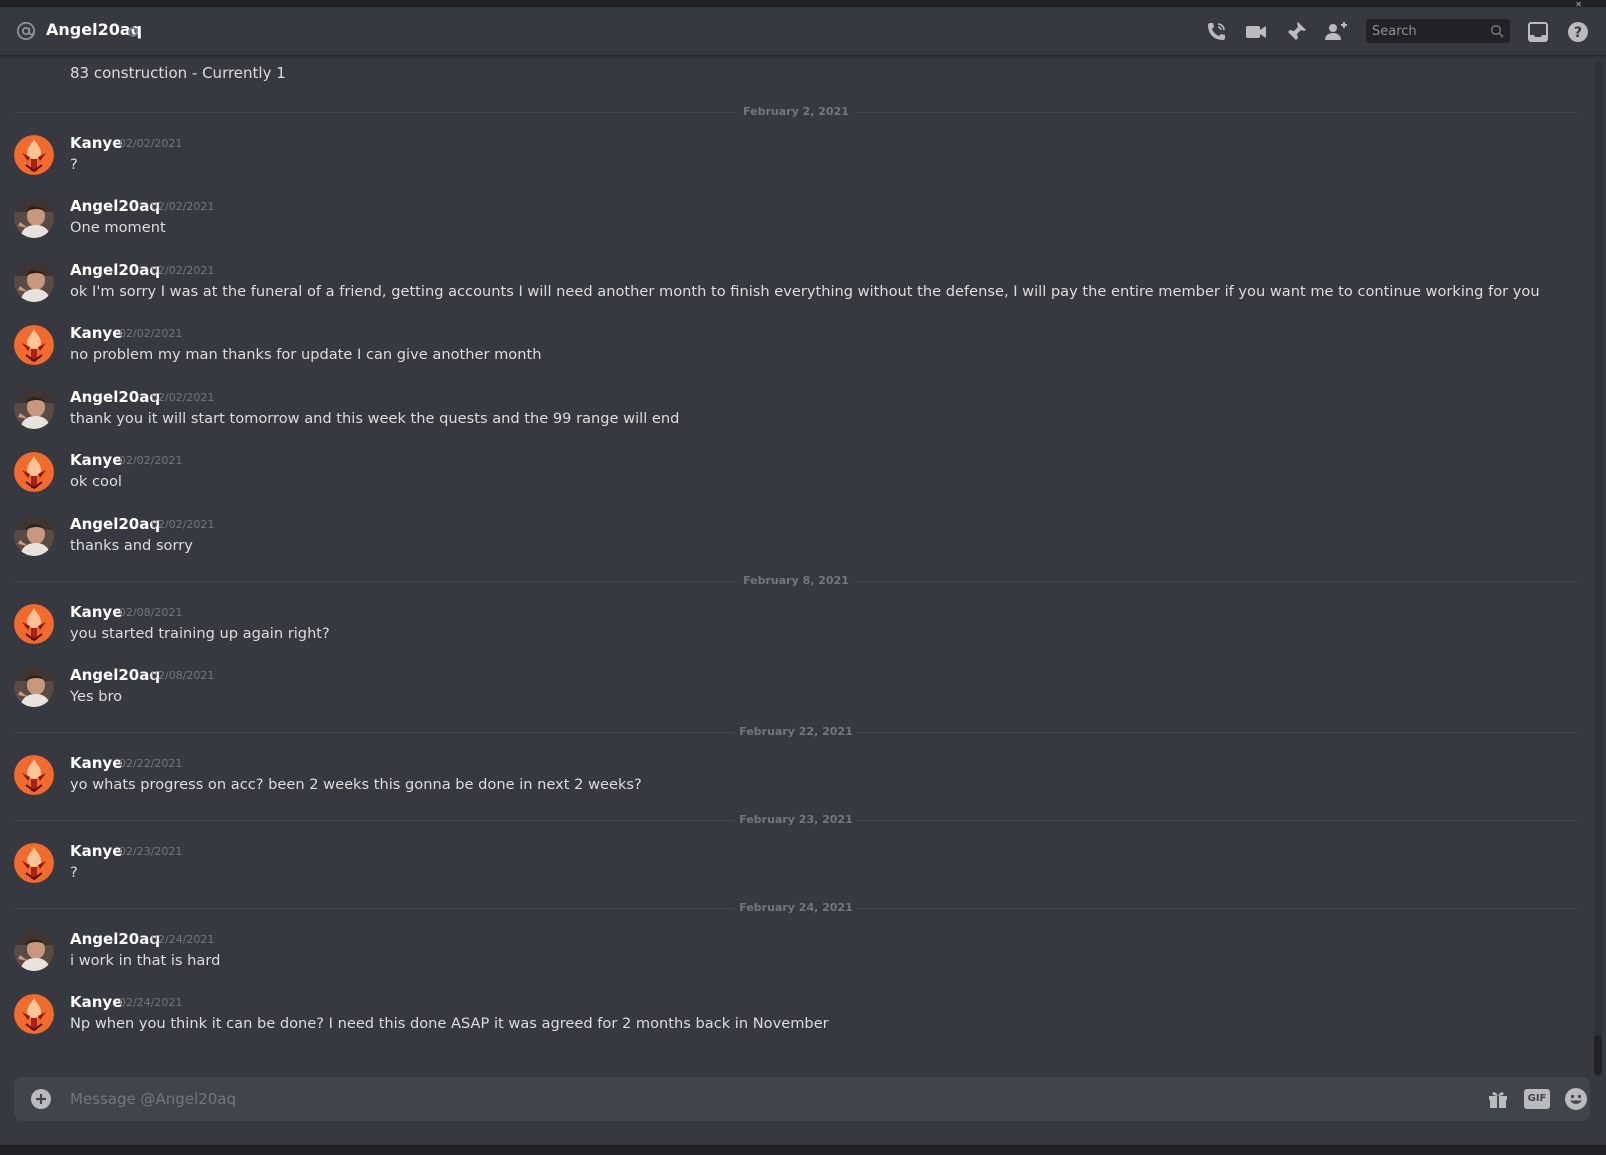  I want to click on scrollbar-thumb, so click(1598, 1055).